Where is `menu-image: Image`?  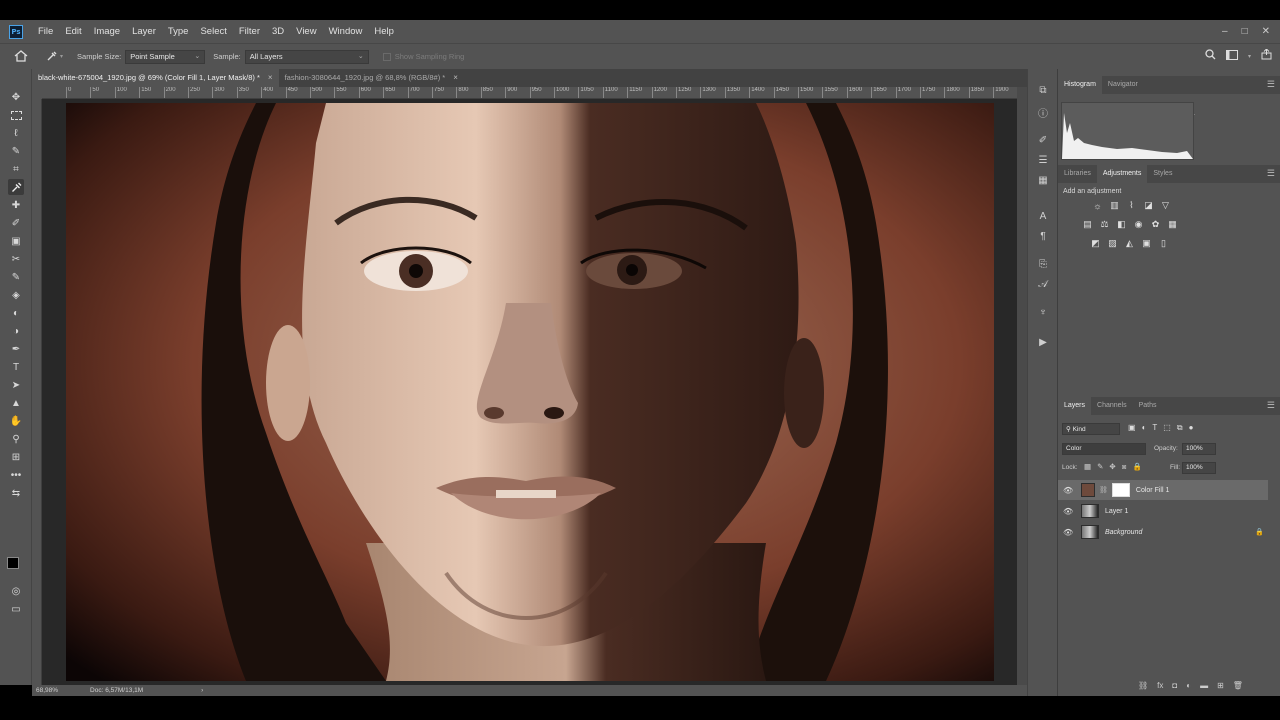 menu-image: Image is located at coordinates (107, 31).